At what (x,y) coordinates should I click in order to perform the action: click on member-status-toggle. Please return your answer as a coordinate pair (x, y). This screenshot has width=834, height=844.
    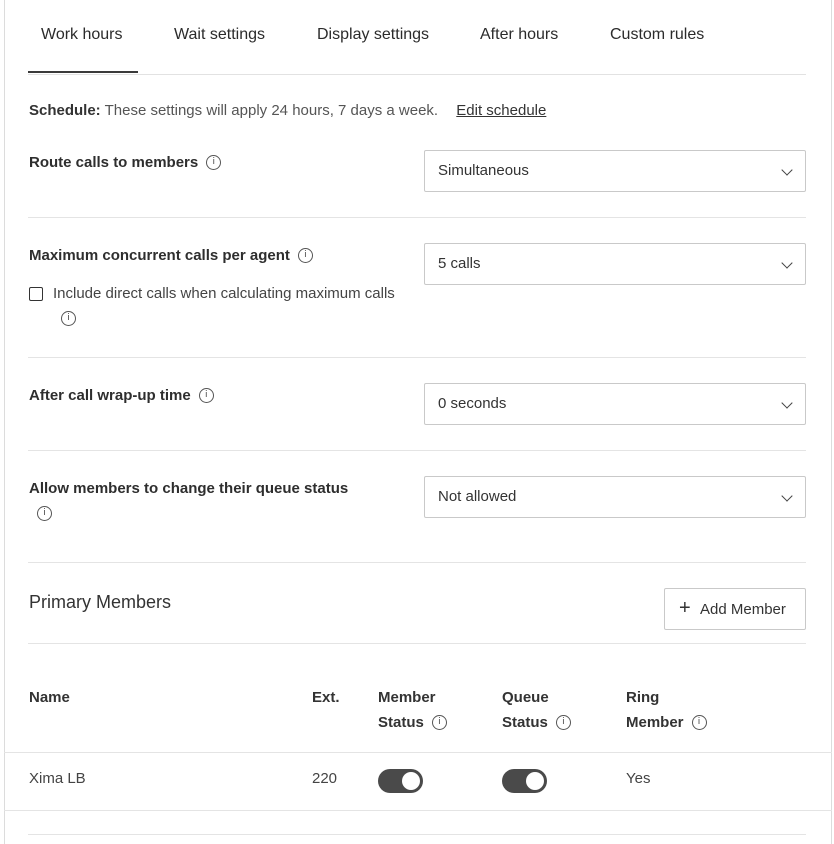
    Looking at the image, I should click on (400, 781).